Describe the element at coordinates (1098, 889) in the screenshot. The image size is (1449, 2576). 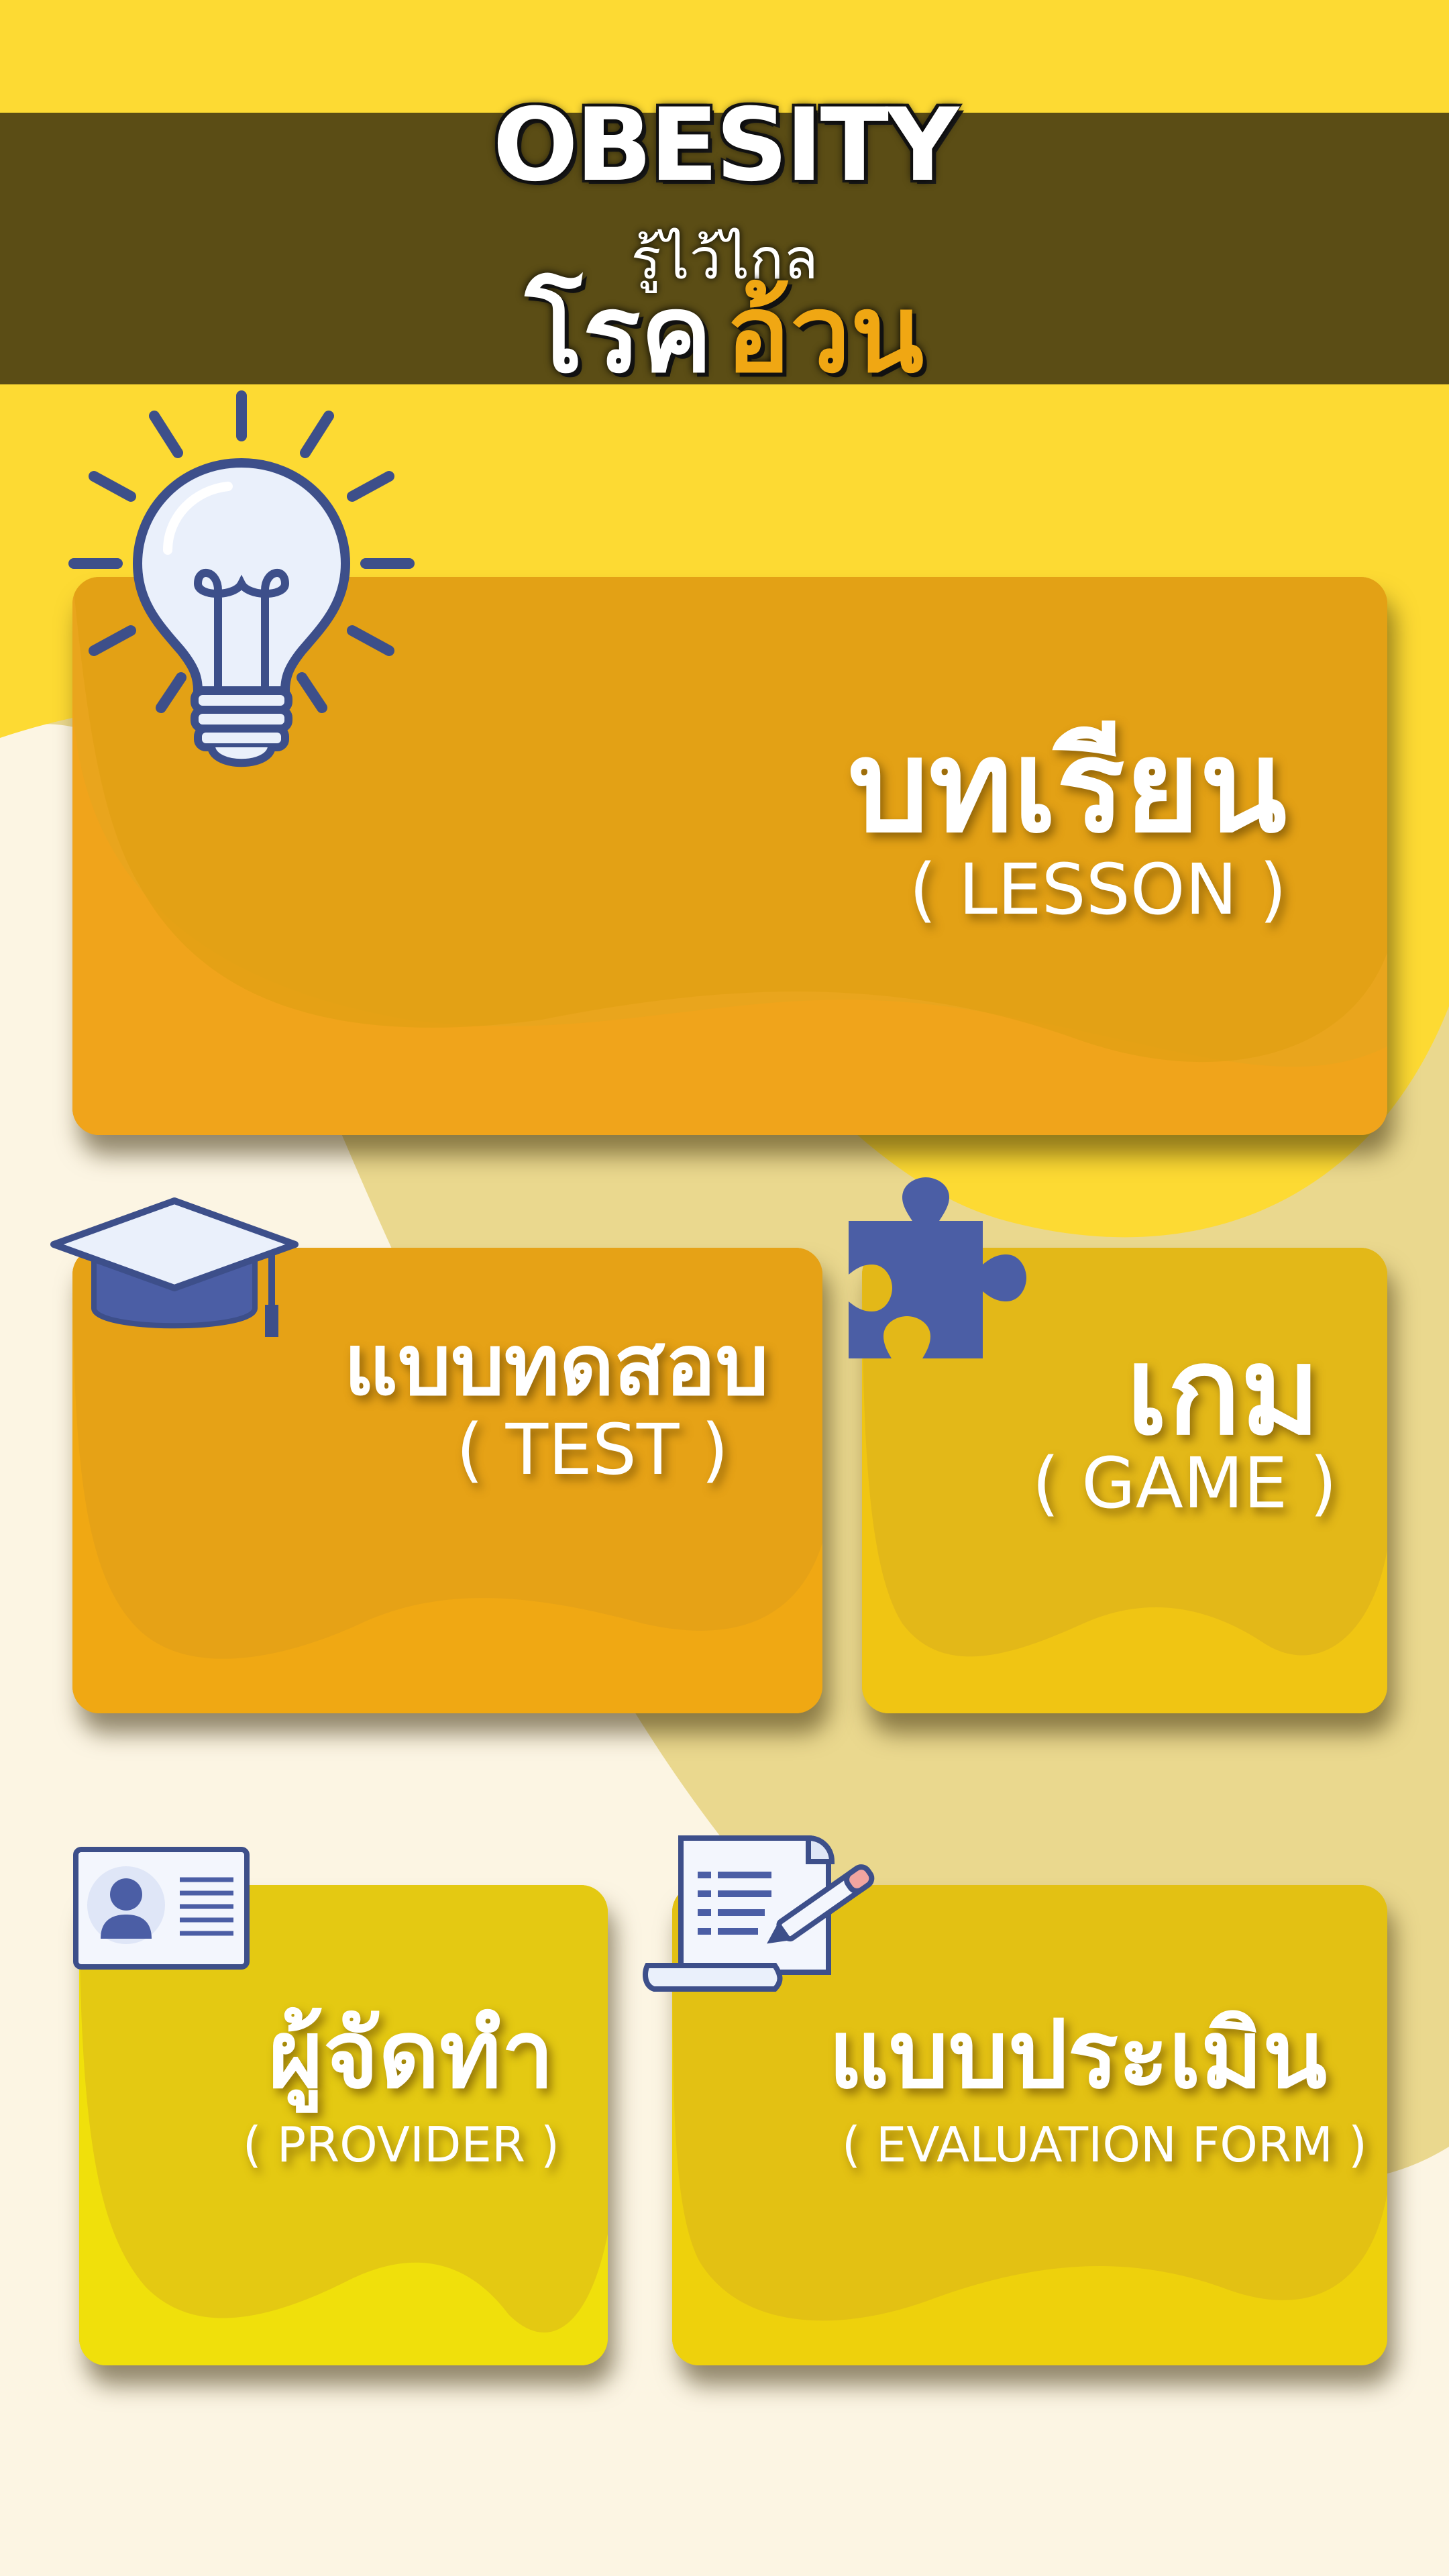
I see `lesson-label-english: ( LESSON )` at that location.